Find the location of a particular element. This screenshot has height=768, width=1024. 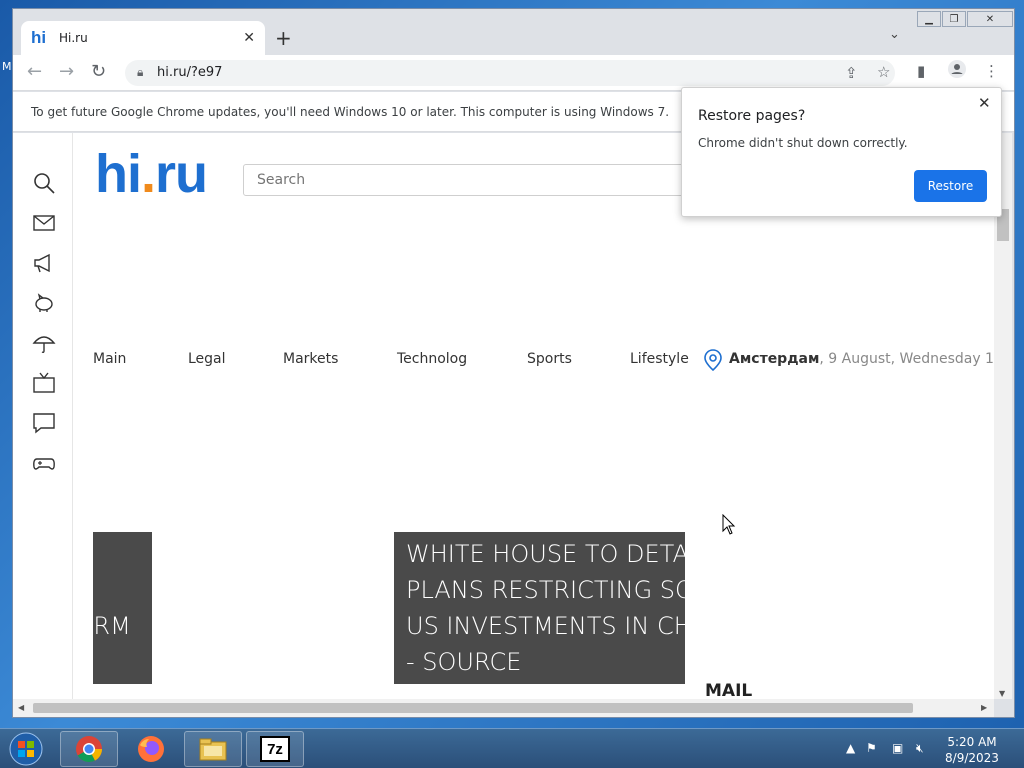

mail-icon is located at coordinates (44, 223).